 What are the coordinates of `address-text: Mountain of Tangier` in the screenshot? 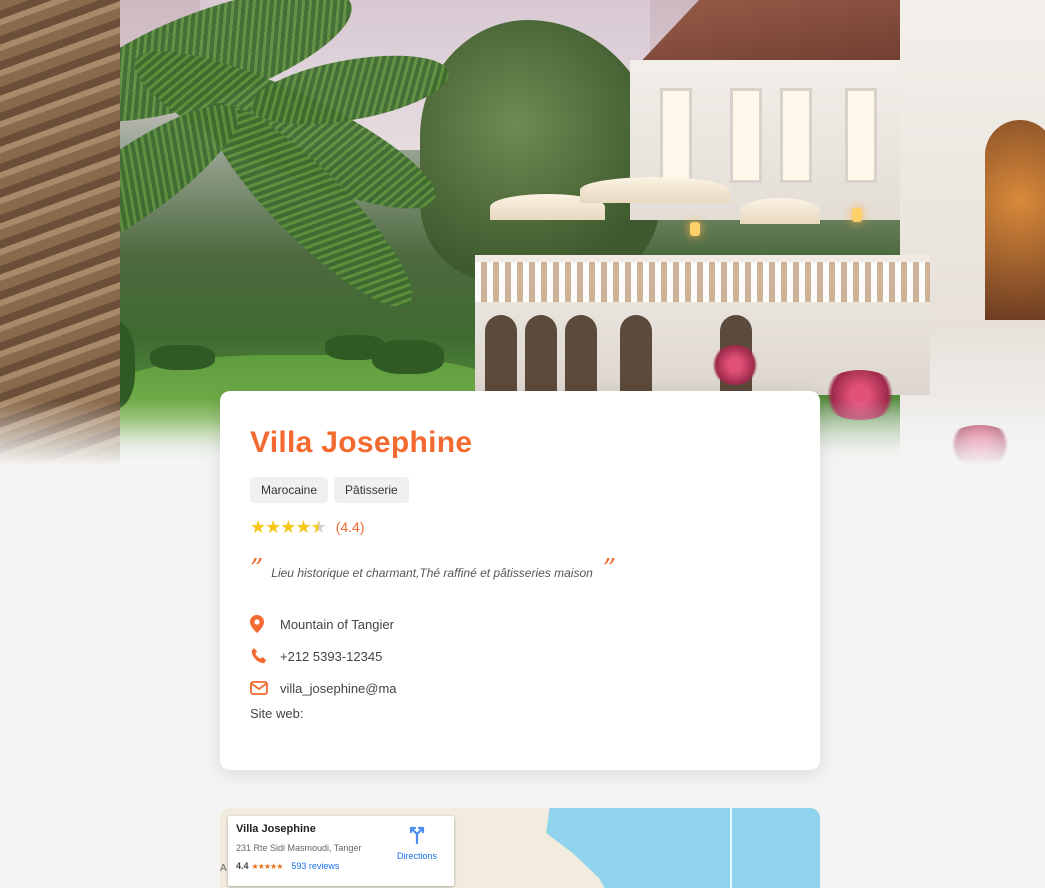 It's located at (337, 624).